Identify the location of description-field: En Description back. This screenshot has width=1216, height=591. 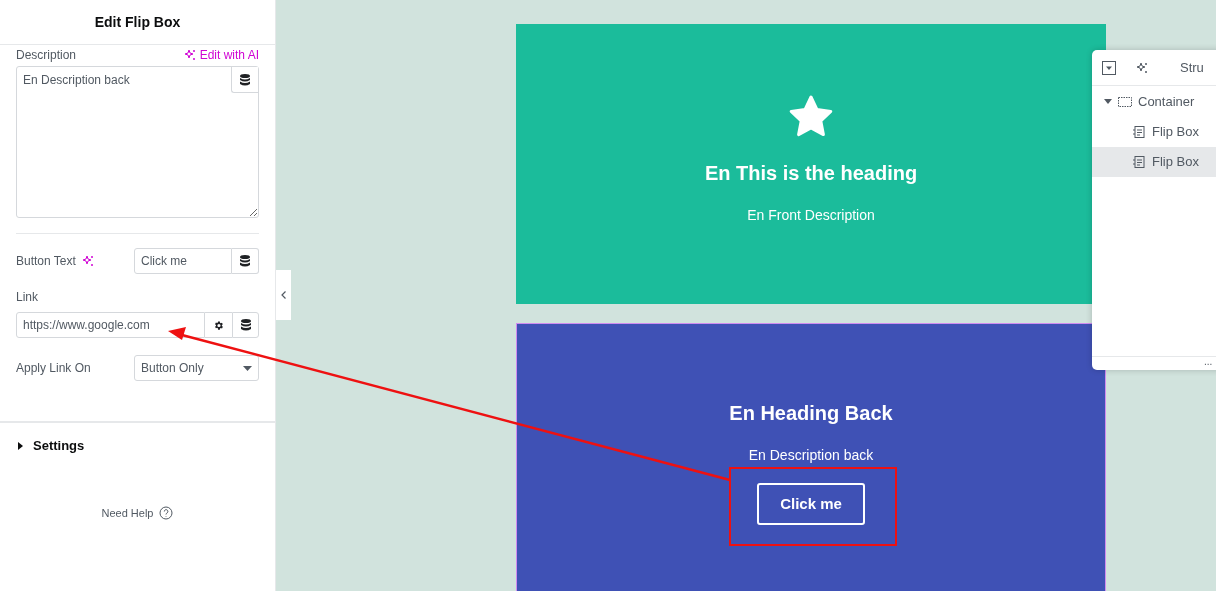
(137, 142).